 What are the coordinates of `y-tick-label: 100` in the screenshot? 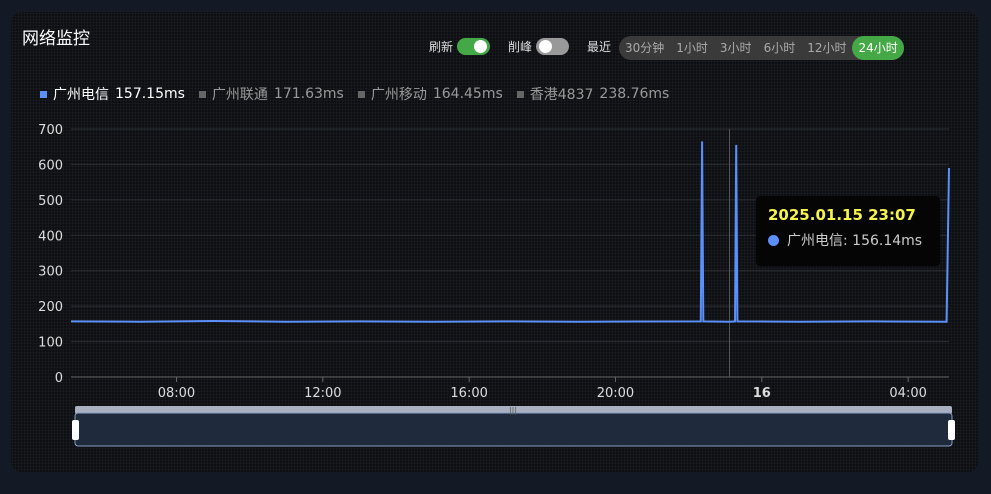 It's located at (50, 343).